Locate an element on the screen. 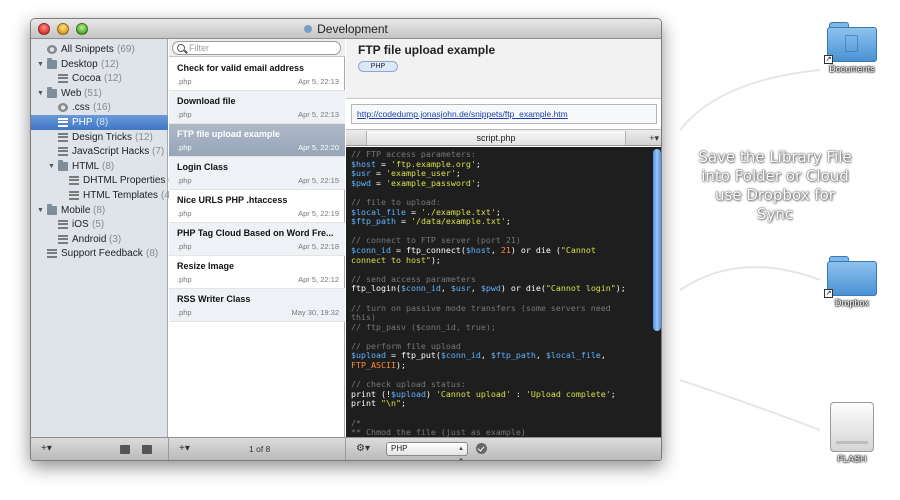 The width and height of the screenshot is (900, 500). sidebar-item: HTML Templates (4) is located at coordinates (102, 195).